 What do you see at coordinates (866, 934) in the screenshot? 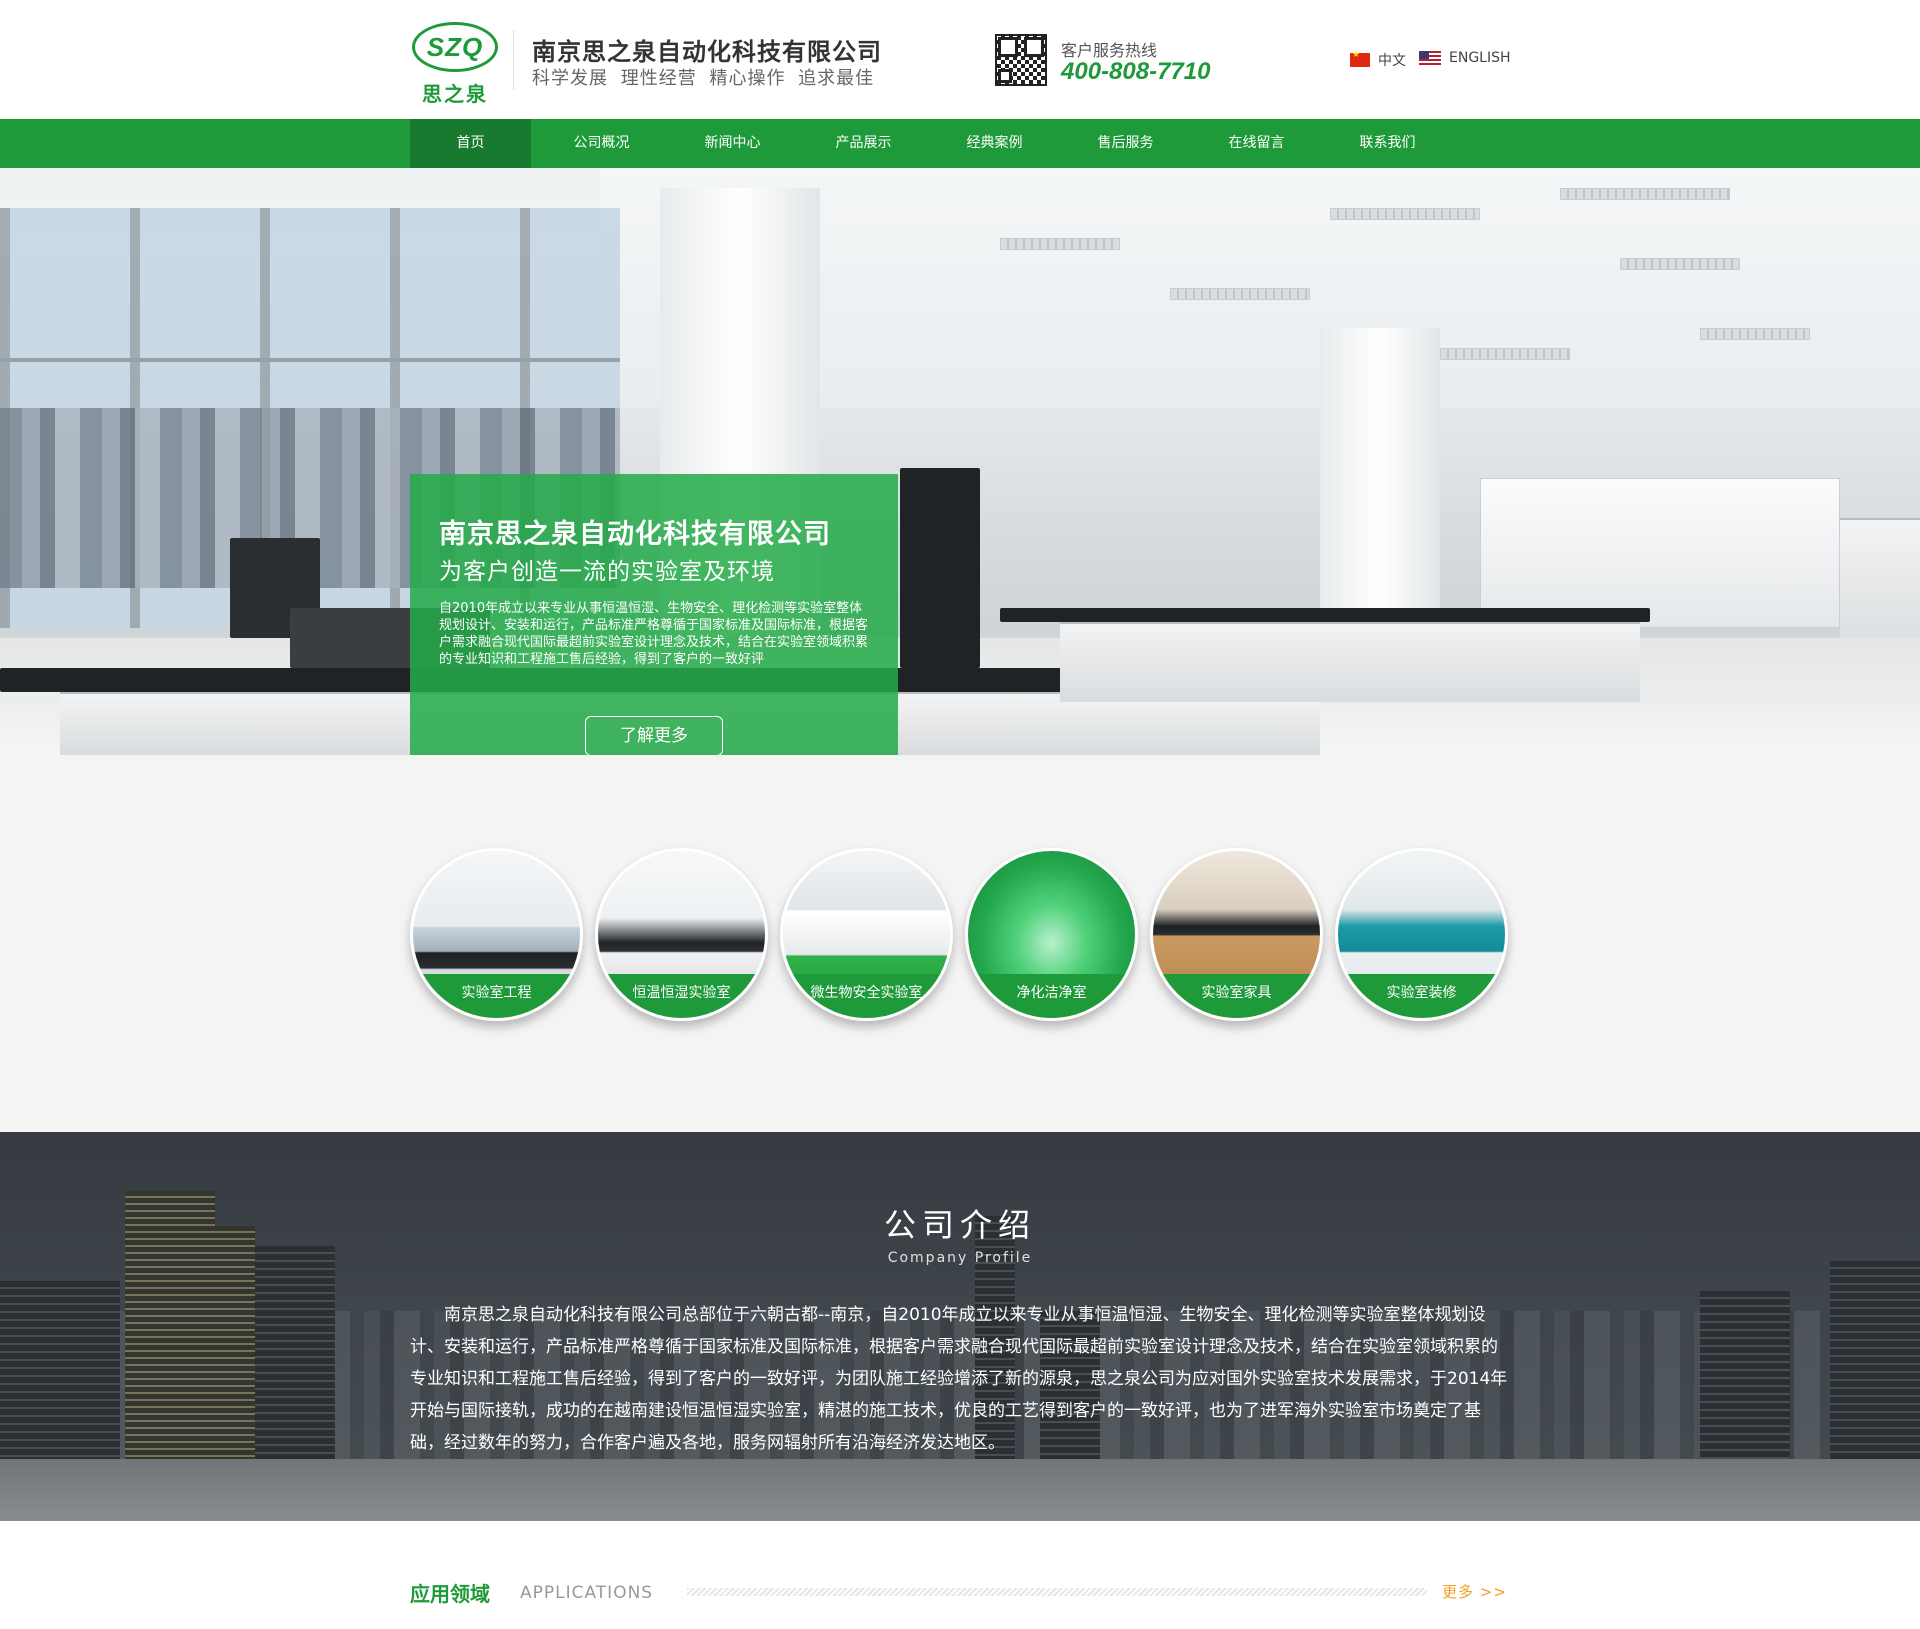
I see `category-microbial-safety: 微生物安全实验室` at bounding box center [866, 934].